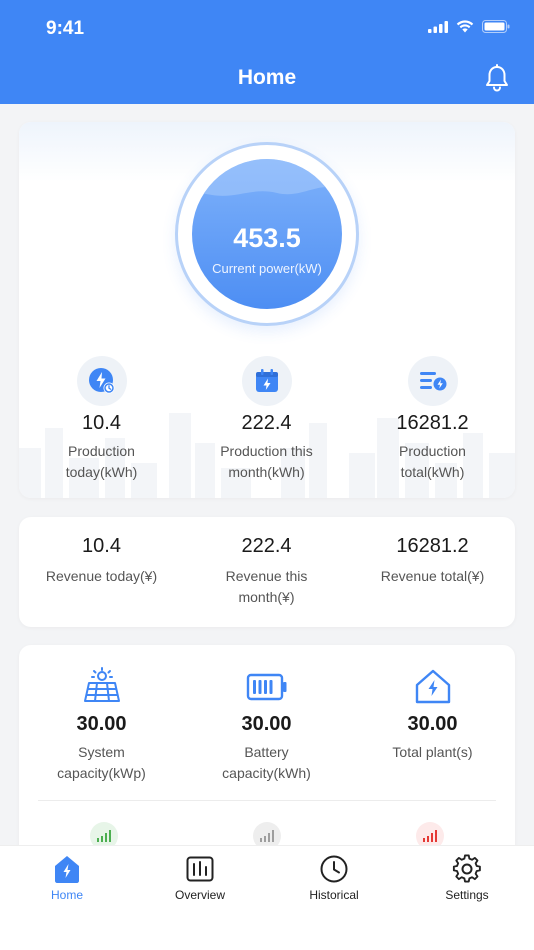  I want to click on wifi-icon, so click(465, 26).